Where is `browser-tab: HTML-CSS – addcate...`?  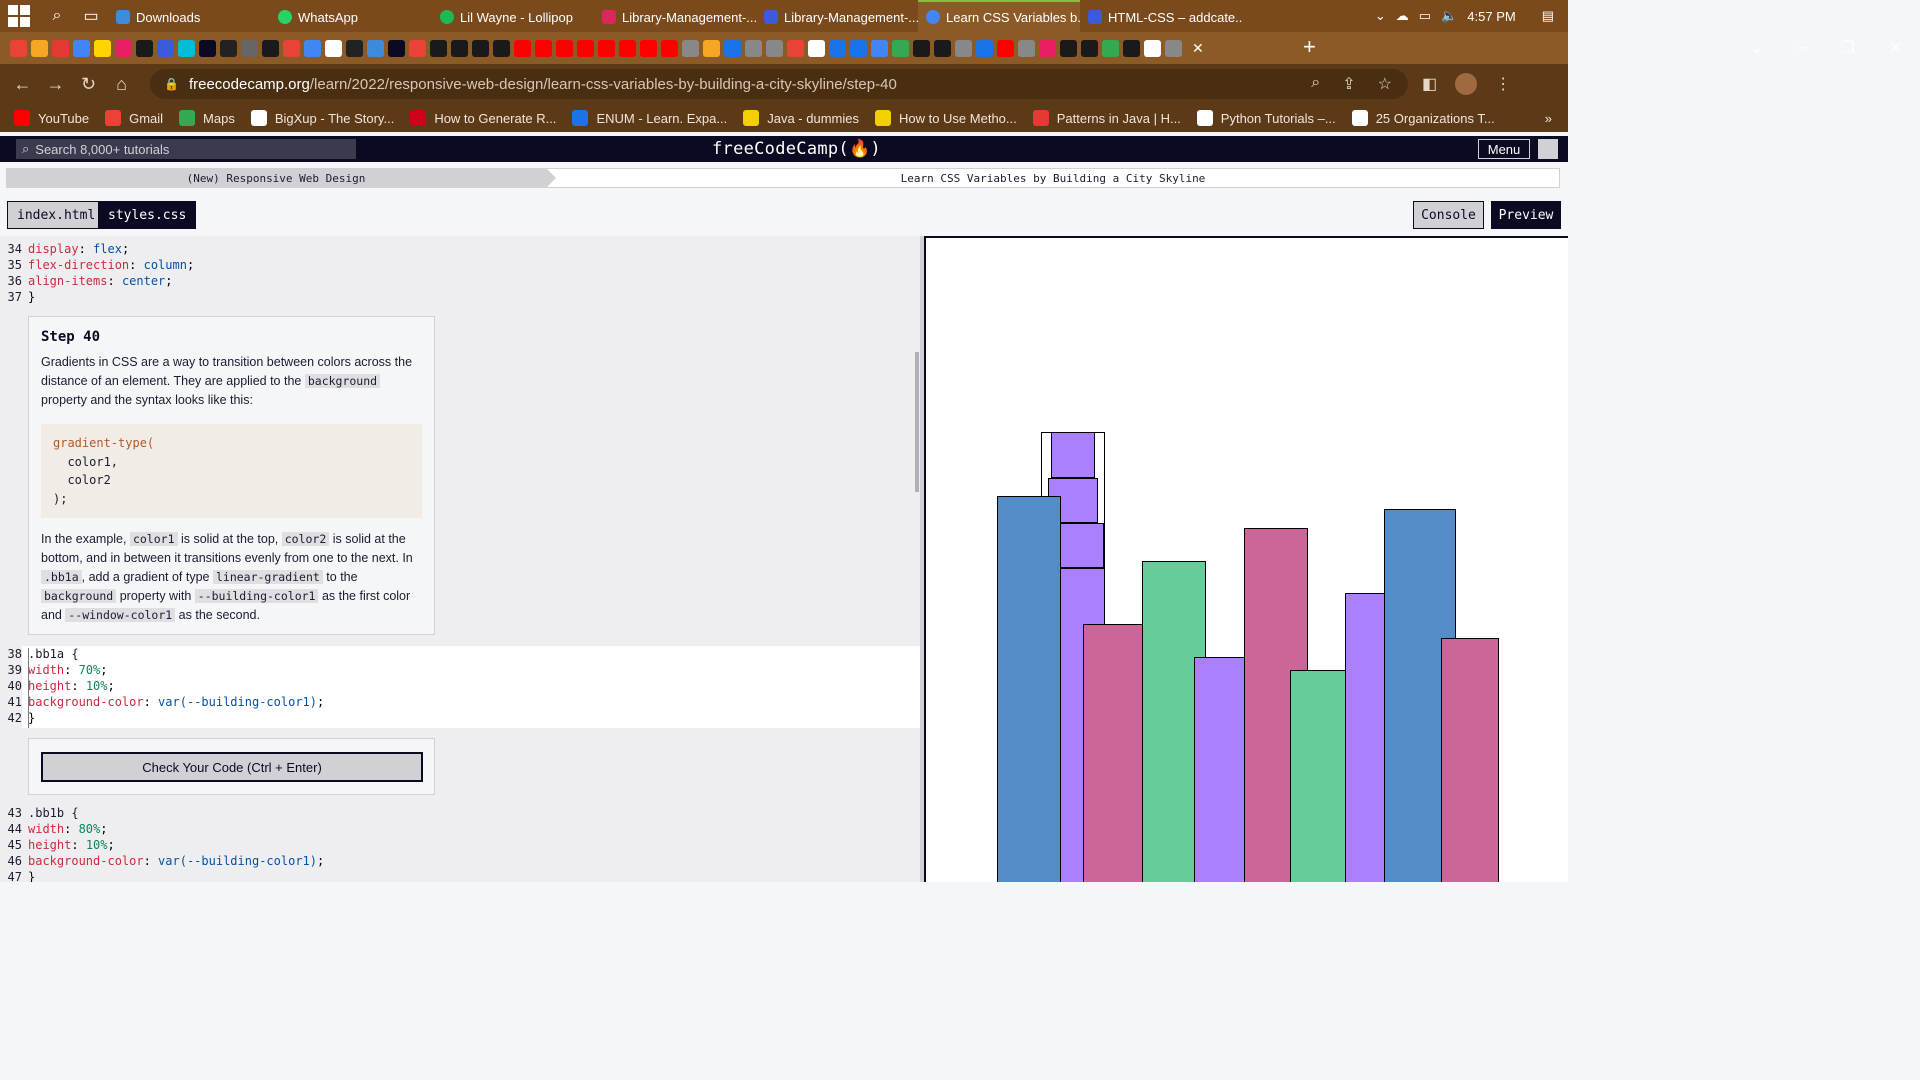 browser-tab: HTML-CSS – addcate... is located at coordinates (1161, 16).